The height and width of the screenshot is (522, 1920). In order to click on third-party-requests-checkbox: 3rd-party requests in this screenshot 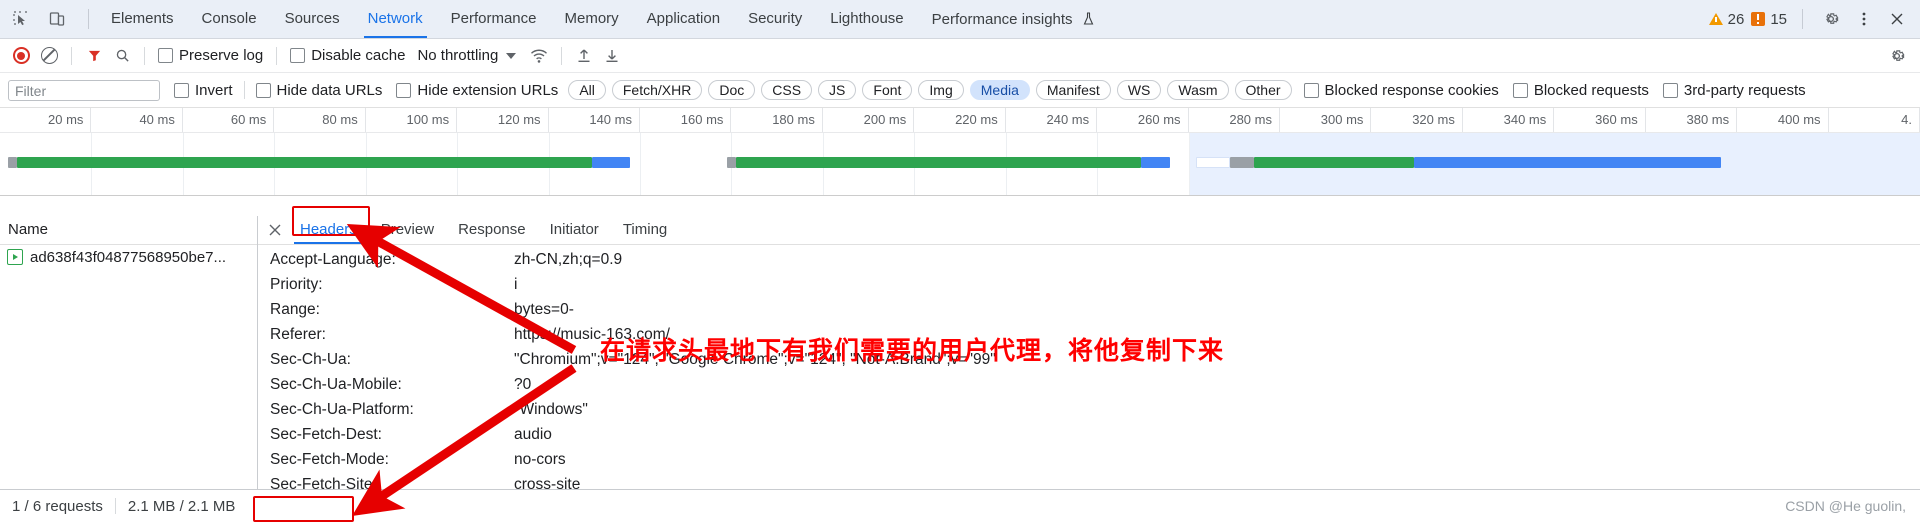, I will do `click(1734, 90)`.